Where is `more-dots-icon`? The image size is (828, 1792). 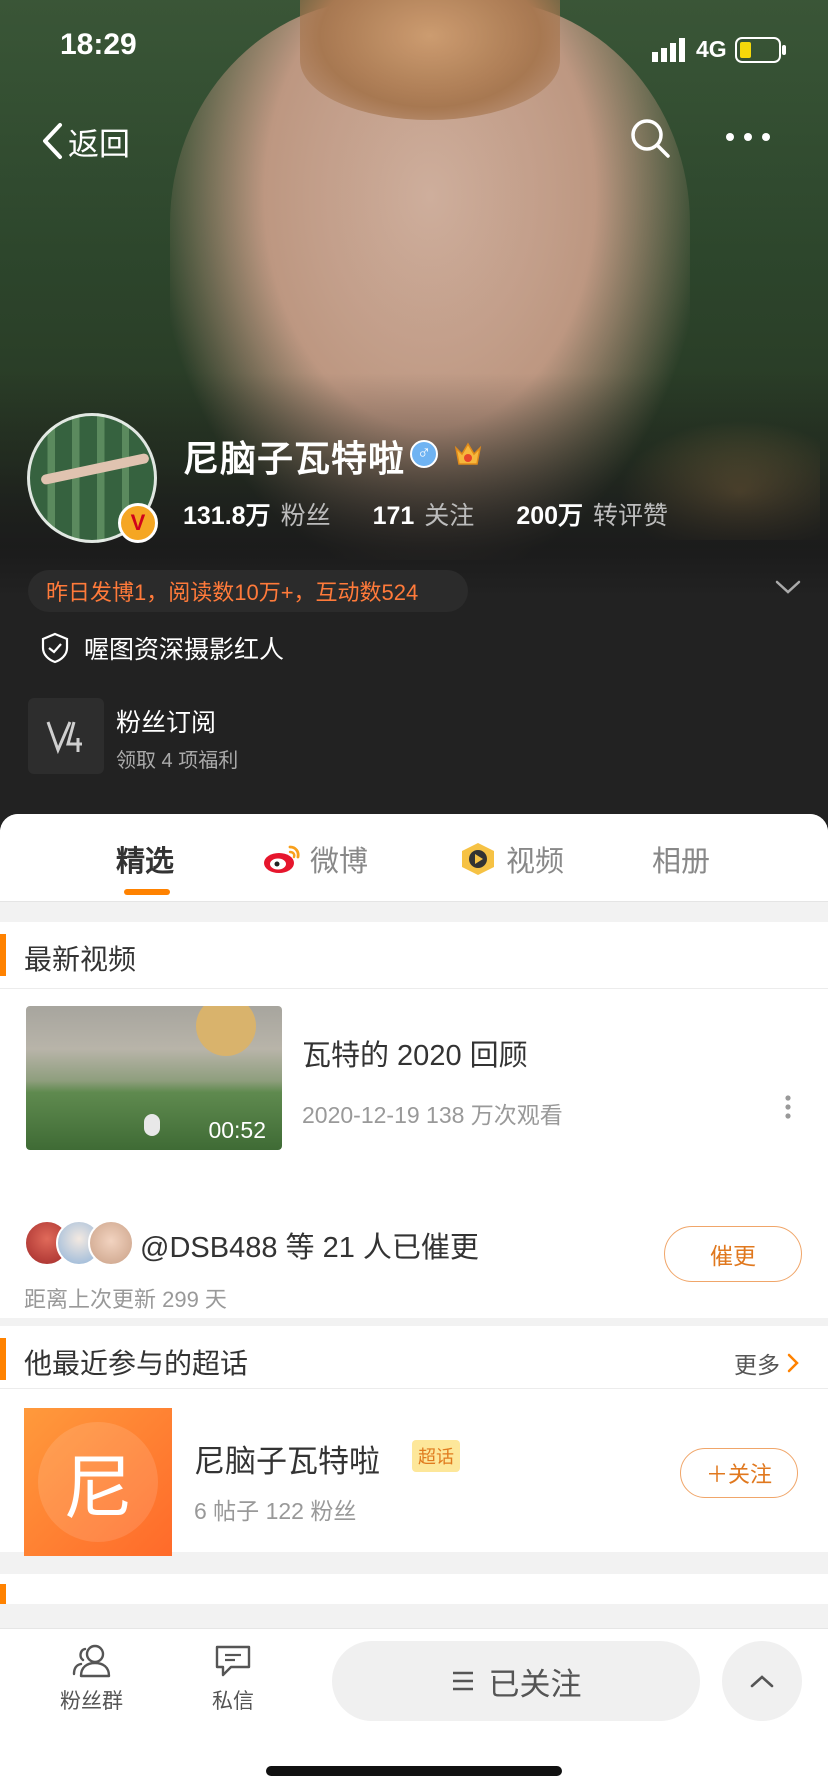 more-dots-icon is located at coordinates (748, 137).